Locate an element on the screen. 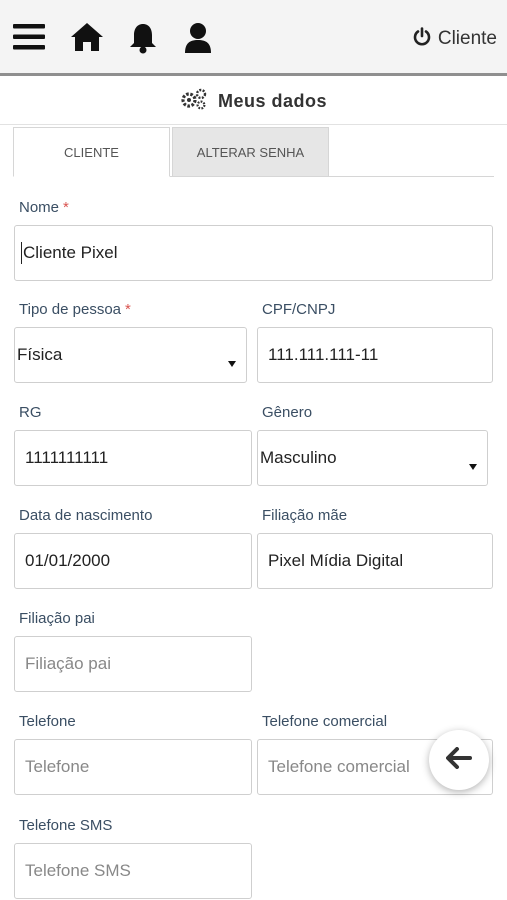 The height and width of the screenshot is (900, 507). tipo-pessoa-select: Física is located at coordinates (130, 355).